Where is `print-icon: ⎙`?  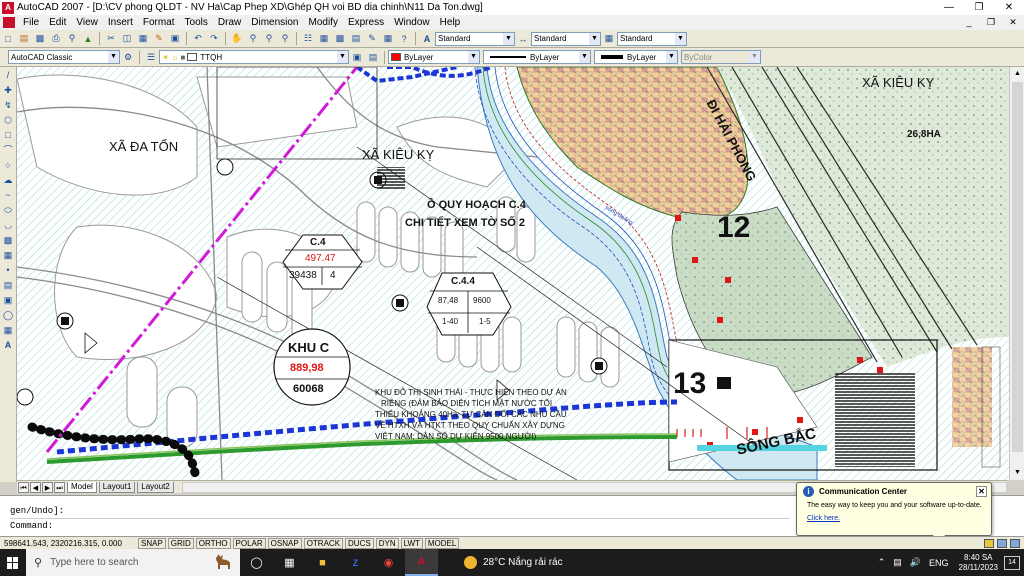
print-icon: ⎙ is located at coordinates (56, 38).